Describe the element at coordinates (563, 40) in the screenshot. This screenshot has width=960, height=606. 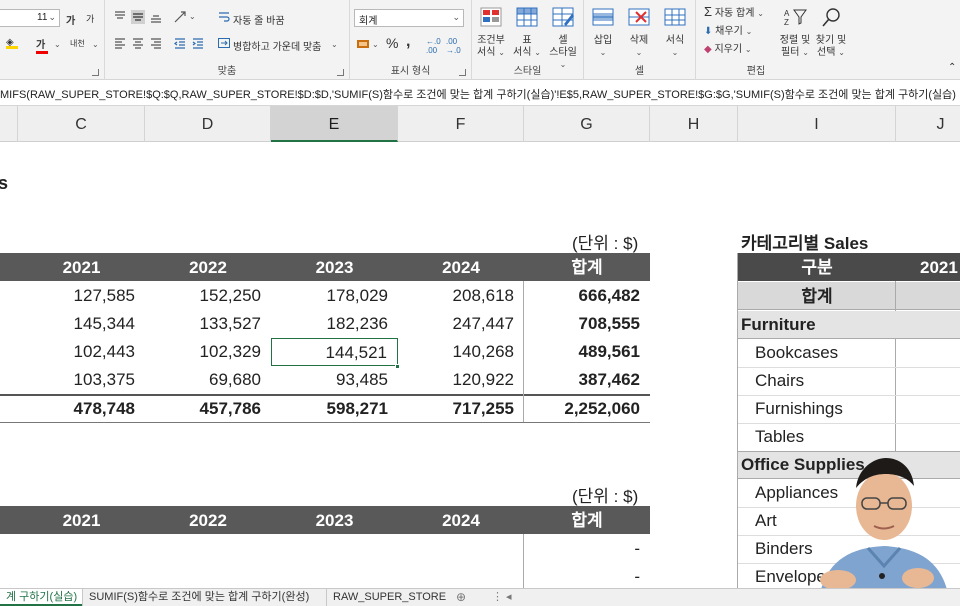
I see `cell-styles-label-1: 셀` at that location.